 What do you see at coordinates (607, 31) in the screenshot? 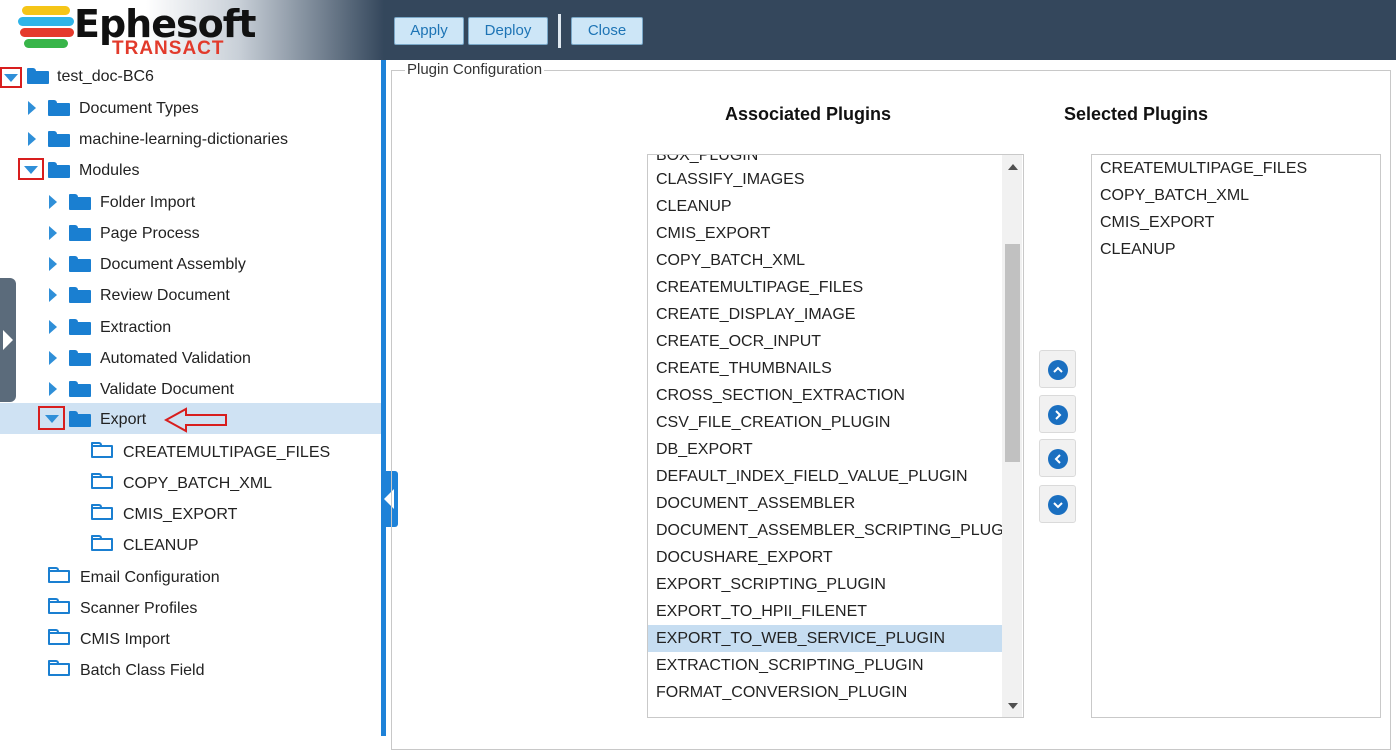
I see `close-button: Close` at bounding box center [607, 31].